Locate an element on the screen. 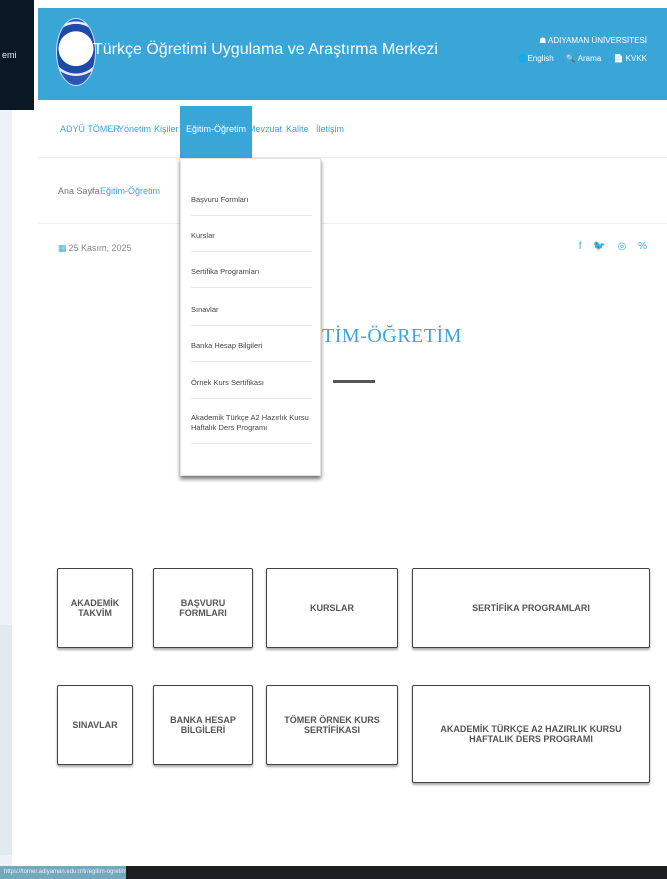 The height and width of the screenshot is (879, 667). search-link: 🔍 Arama is located at coordinates (583, 58).